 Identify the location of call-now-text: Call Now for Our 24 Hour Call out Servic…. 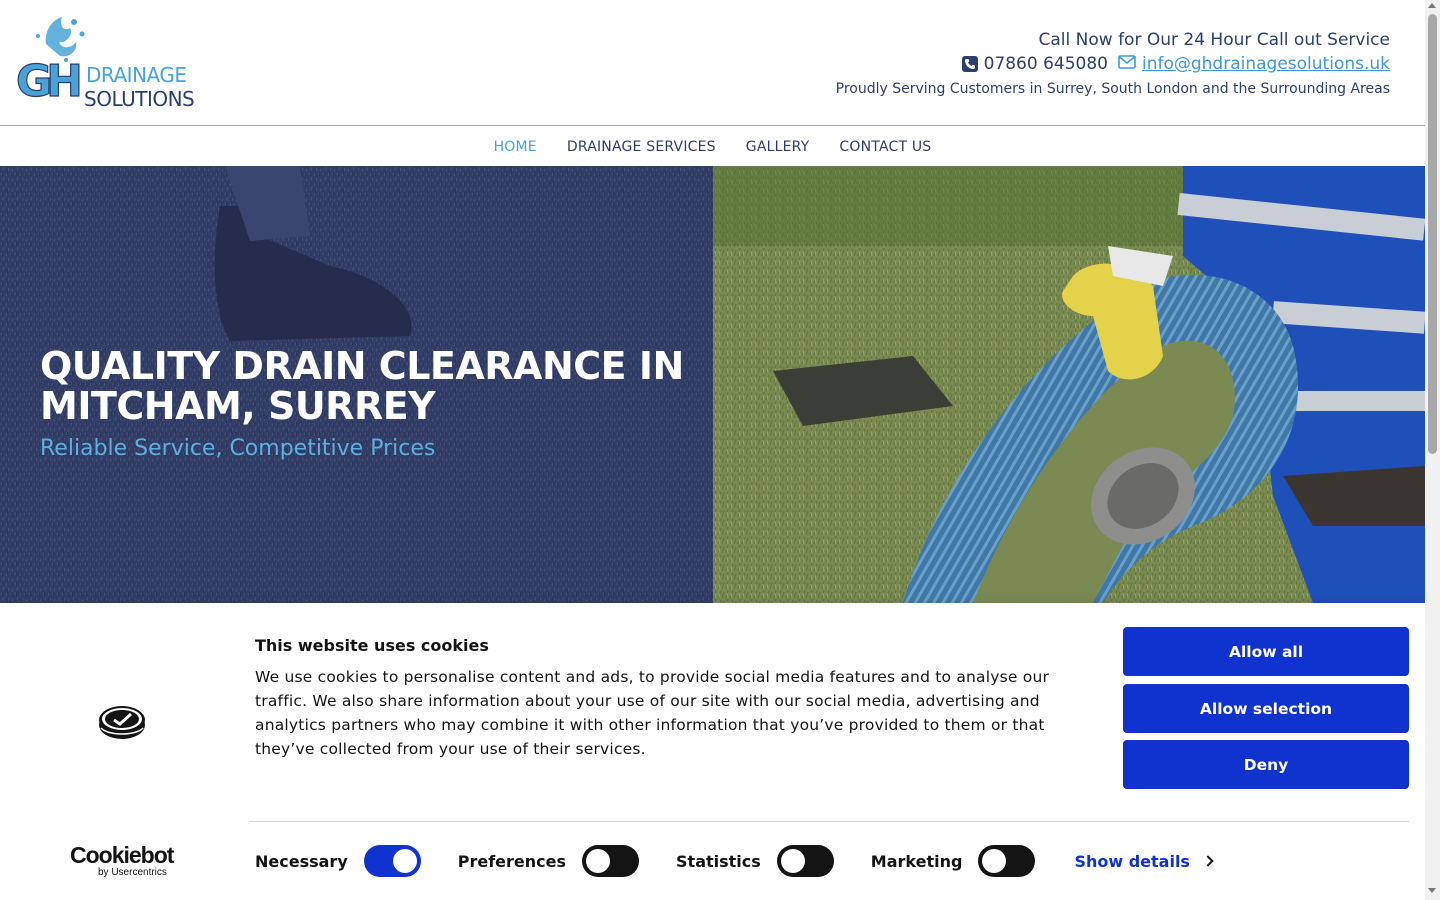
(1214, 40).